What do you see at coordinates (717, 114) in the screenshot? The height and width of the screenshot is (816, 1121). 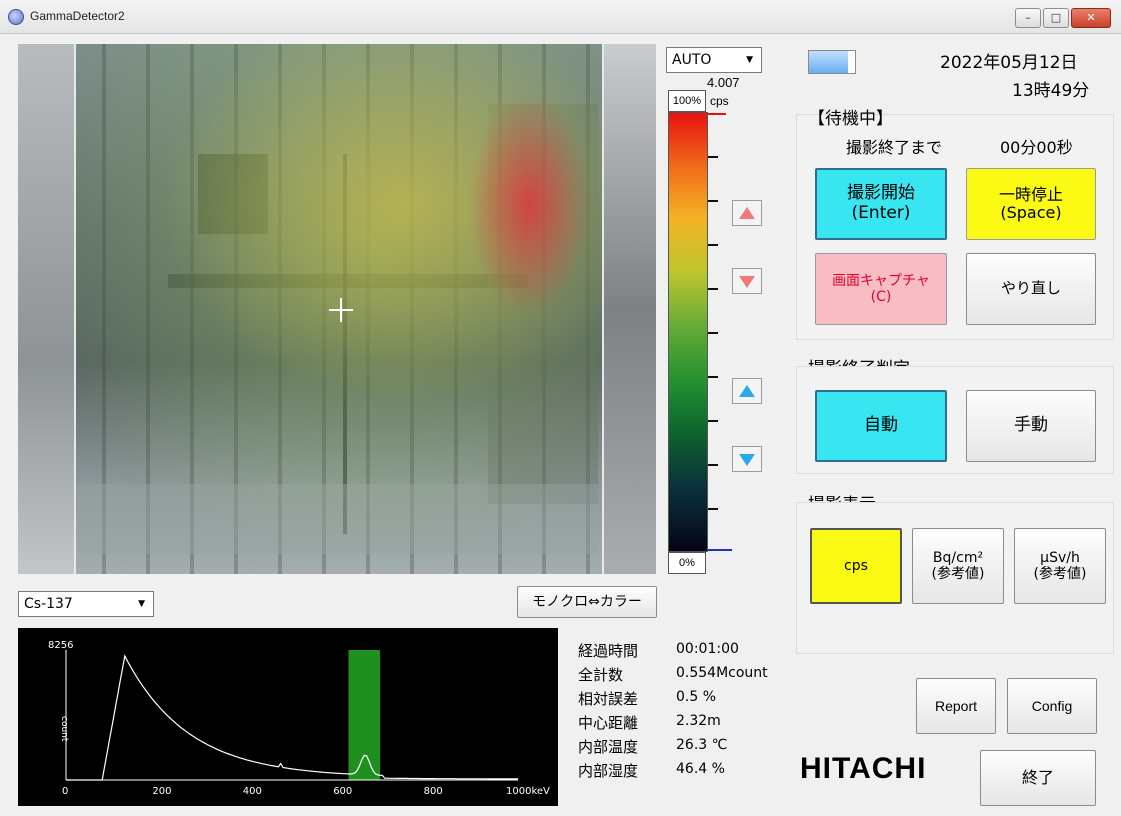 I see `scale-max-marker` at bounding box center [717, 114].